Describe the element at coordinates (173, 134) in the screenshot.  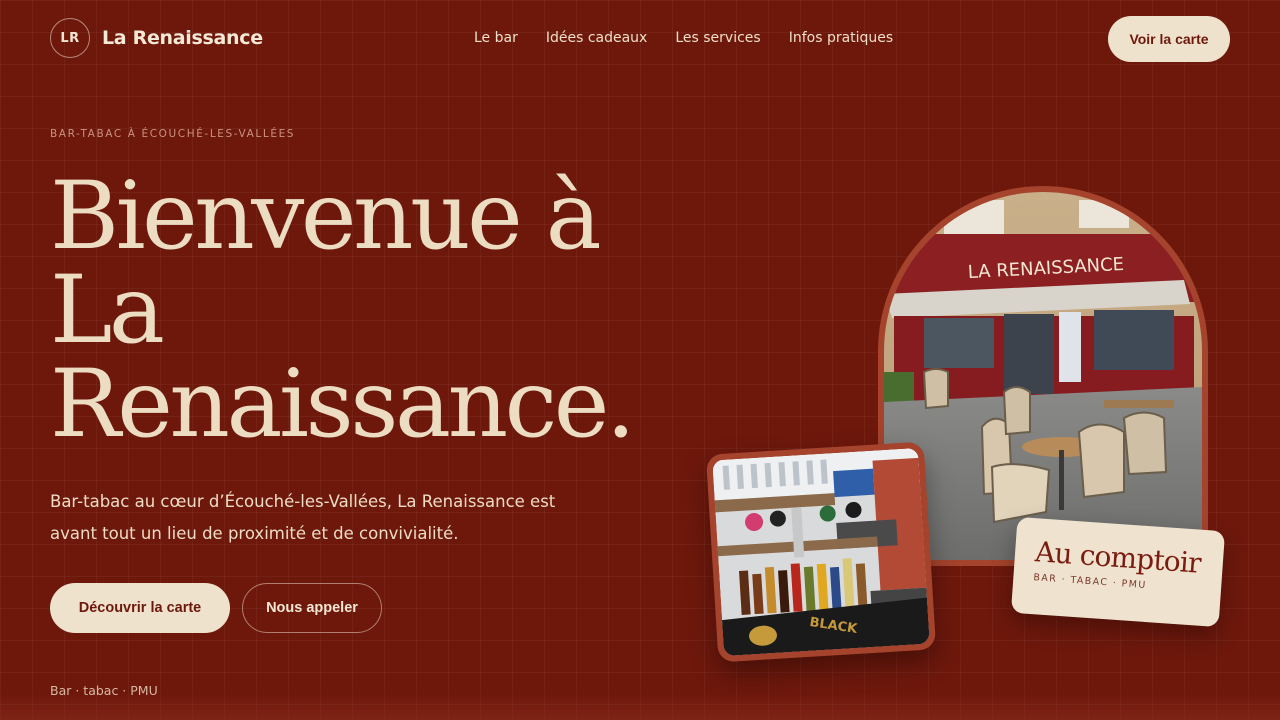
I see `hero-kicker: BAR-TABAC À ÉCOUCHÉ-LES-VALLÉES` at that location.